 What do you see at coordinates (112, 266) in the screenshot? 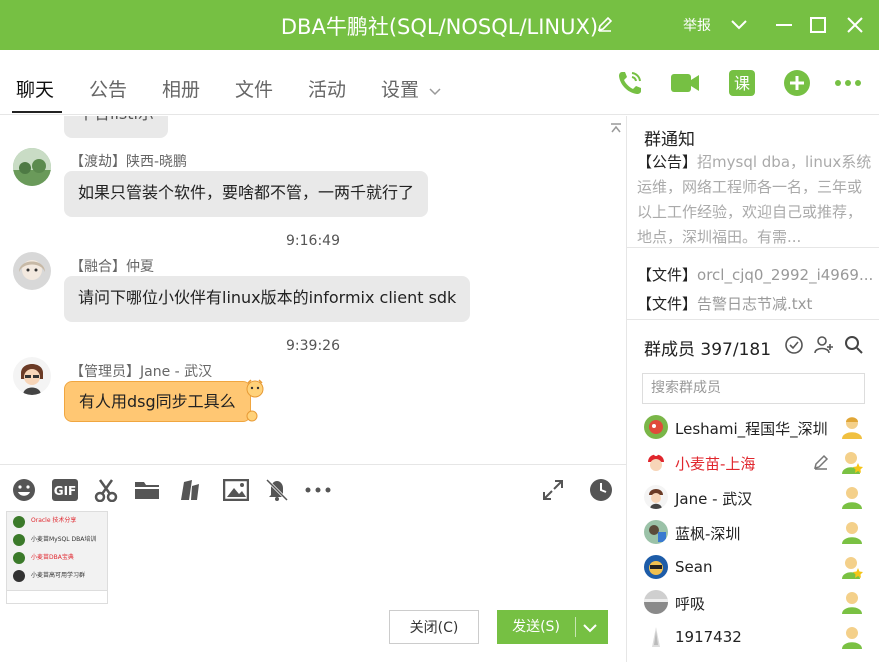
I see `message-sender: 【融合】仲夏` at bounding box center [112, 266].